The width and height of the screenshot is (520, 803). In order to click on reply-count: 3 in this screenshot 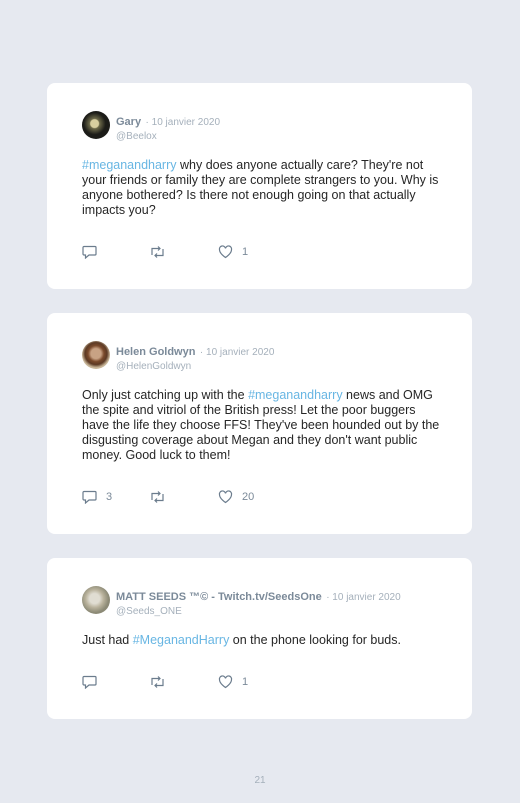, I will do `click(109, 497)`.